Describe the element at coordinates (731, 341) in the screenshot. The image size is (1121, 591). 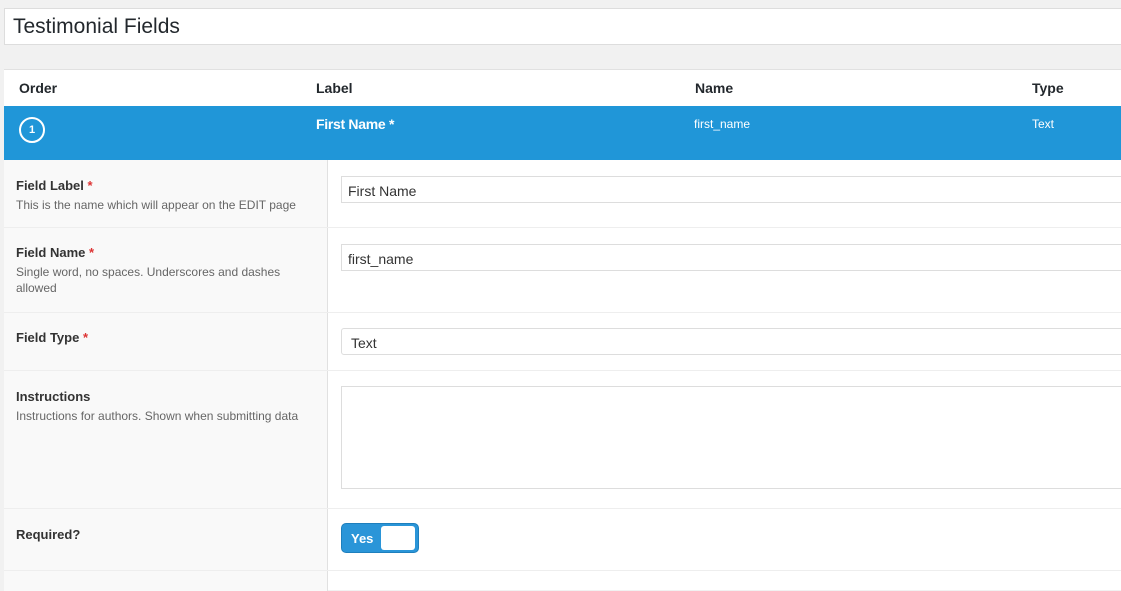
I see `field-type-select: Text` at that location.